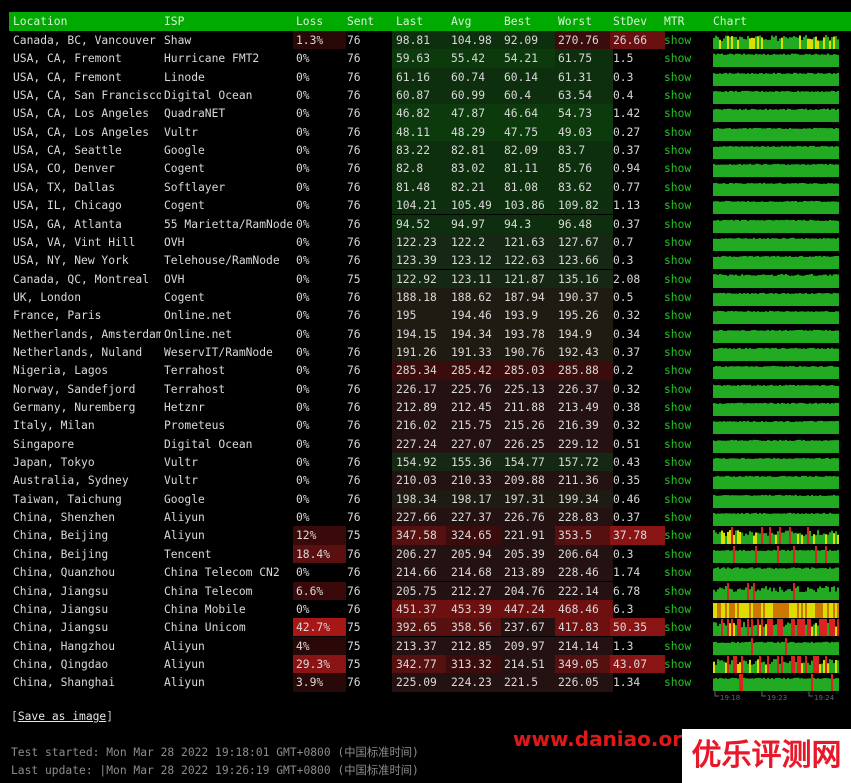 The height and width of the screenshot is (783, 851). What do you see at coordinates (368, 21) in the screenshot?
I see `header-sent: Sent` at bounding box center [368, 21].